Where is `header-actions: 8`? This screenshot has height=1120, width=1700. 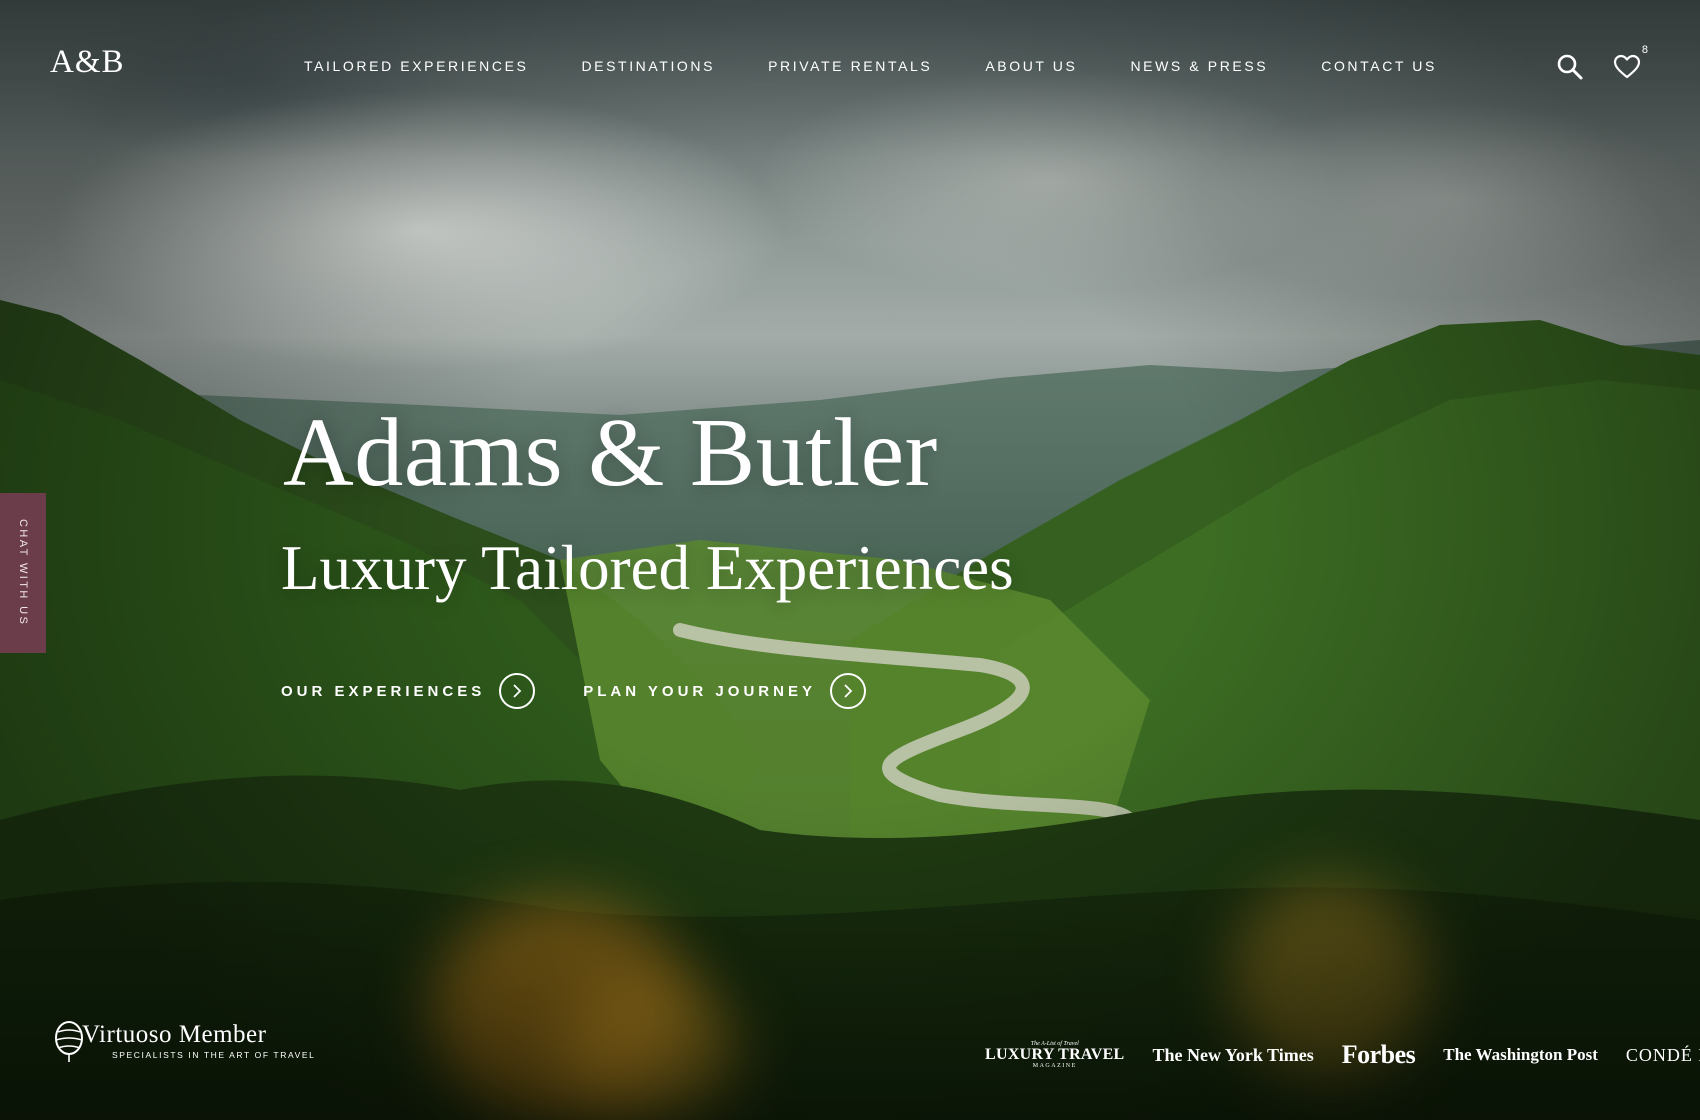
header-actions: 8 is located at coordinates (1601, 63).